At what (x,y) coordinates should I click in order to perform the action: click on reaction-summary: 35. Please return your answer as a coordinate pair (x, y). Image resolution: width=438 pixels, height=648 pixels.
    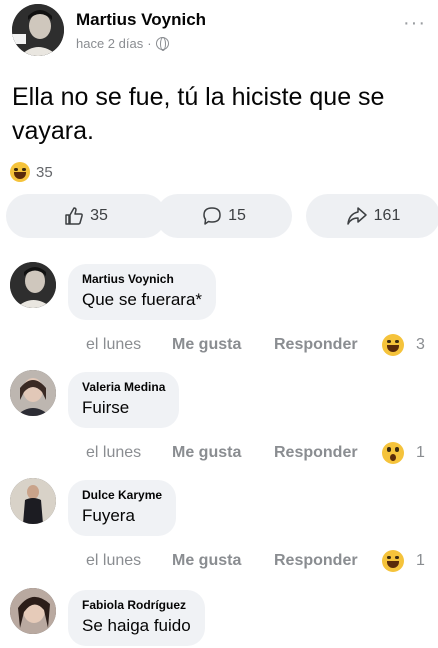
    Looking at the image, I should click on (31, 172).